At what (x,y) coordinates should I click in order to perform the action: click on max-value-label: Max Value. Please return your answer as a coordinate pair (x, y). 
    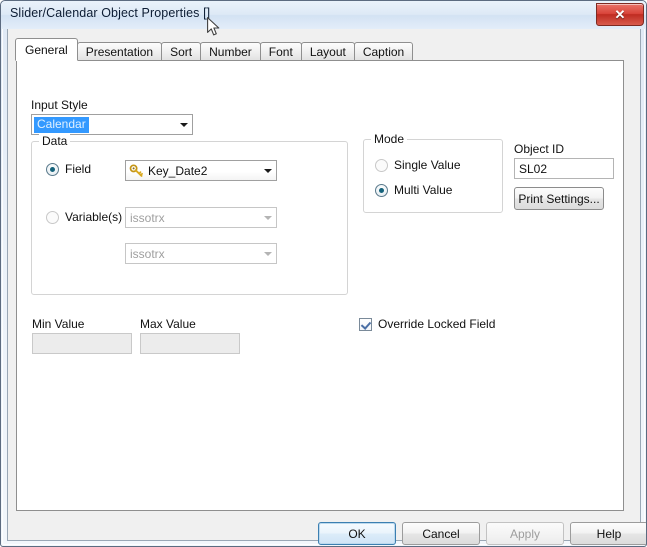
    Looking at the image, I should click on (168, 324).